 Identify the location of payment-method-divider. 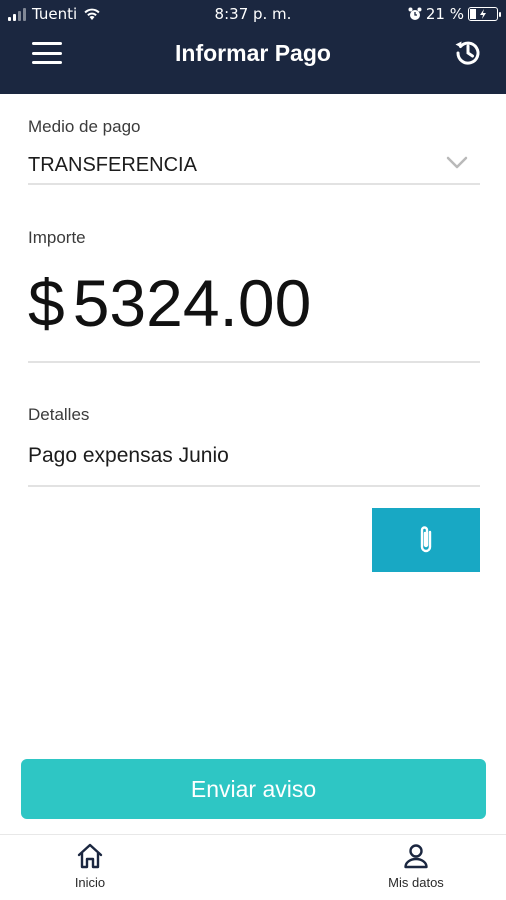
(254, 184).